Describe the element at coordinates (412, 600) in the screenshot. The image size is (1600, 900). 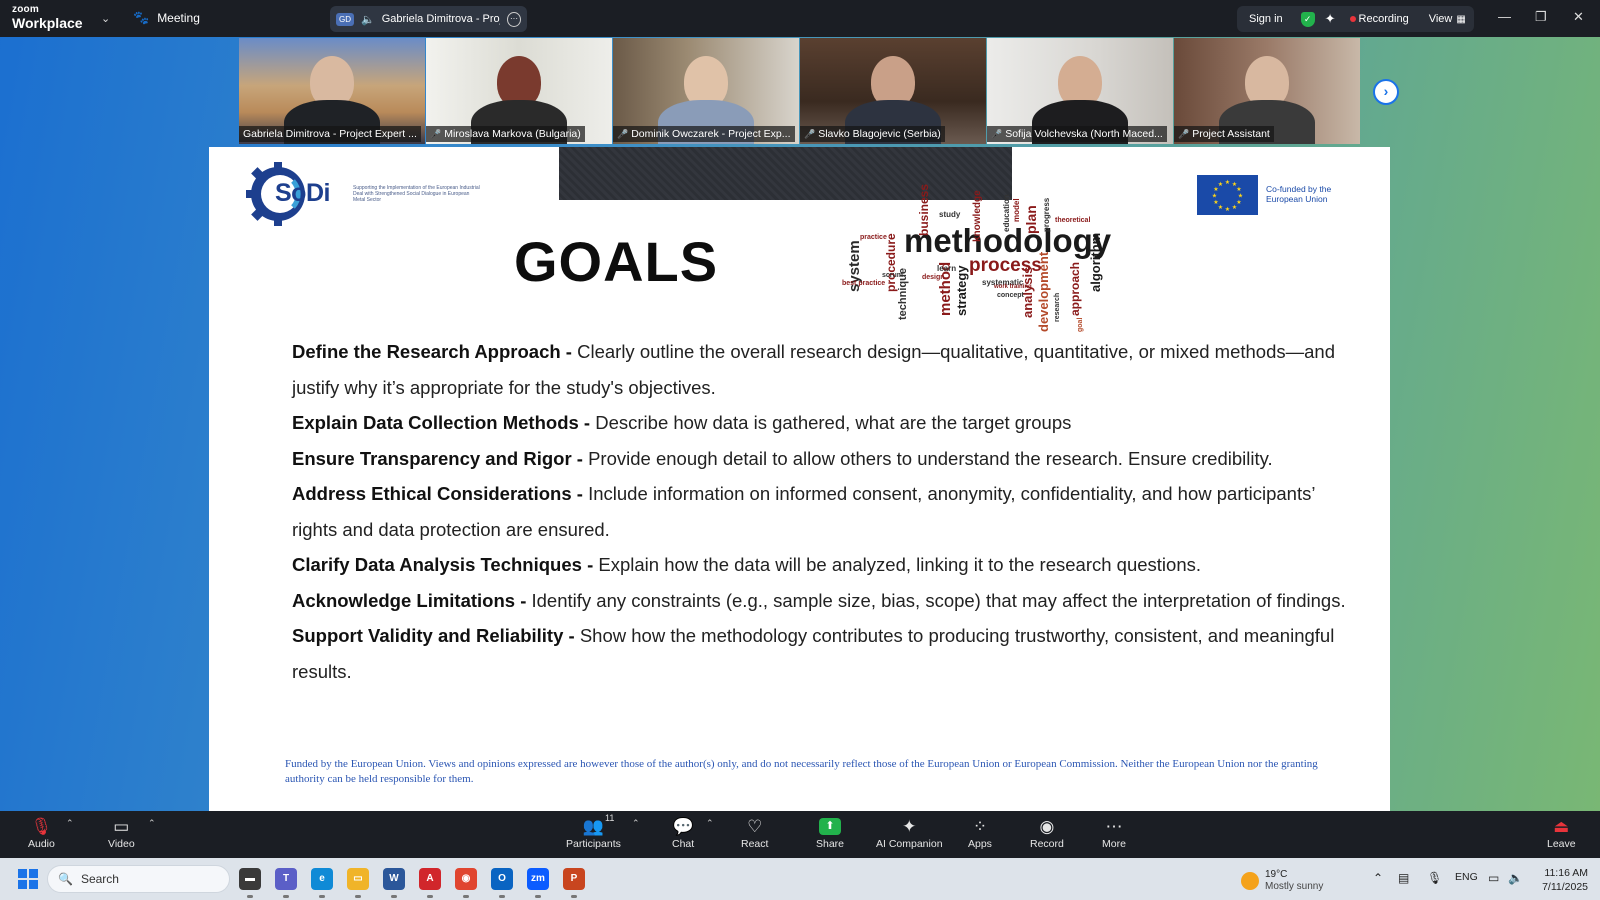
I see `goal-title: Acknowledge Limitations -` at that location.